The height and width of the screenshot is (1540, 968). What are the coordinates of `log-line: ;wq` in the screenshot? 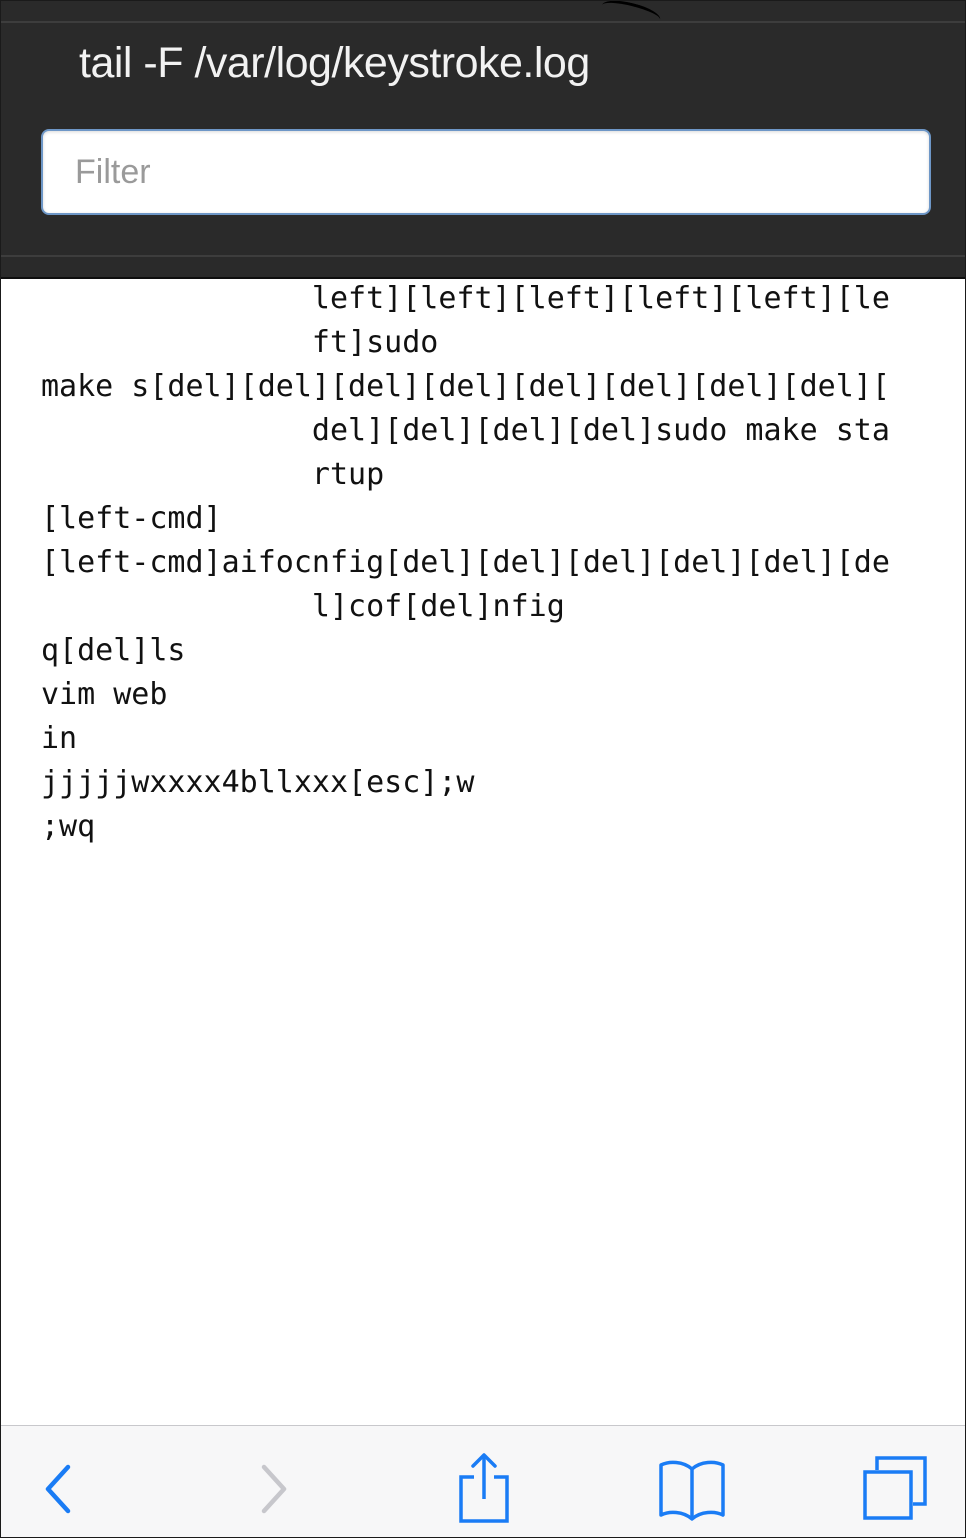 It's located at (68, 826).